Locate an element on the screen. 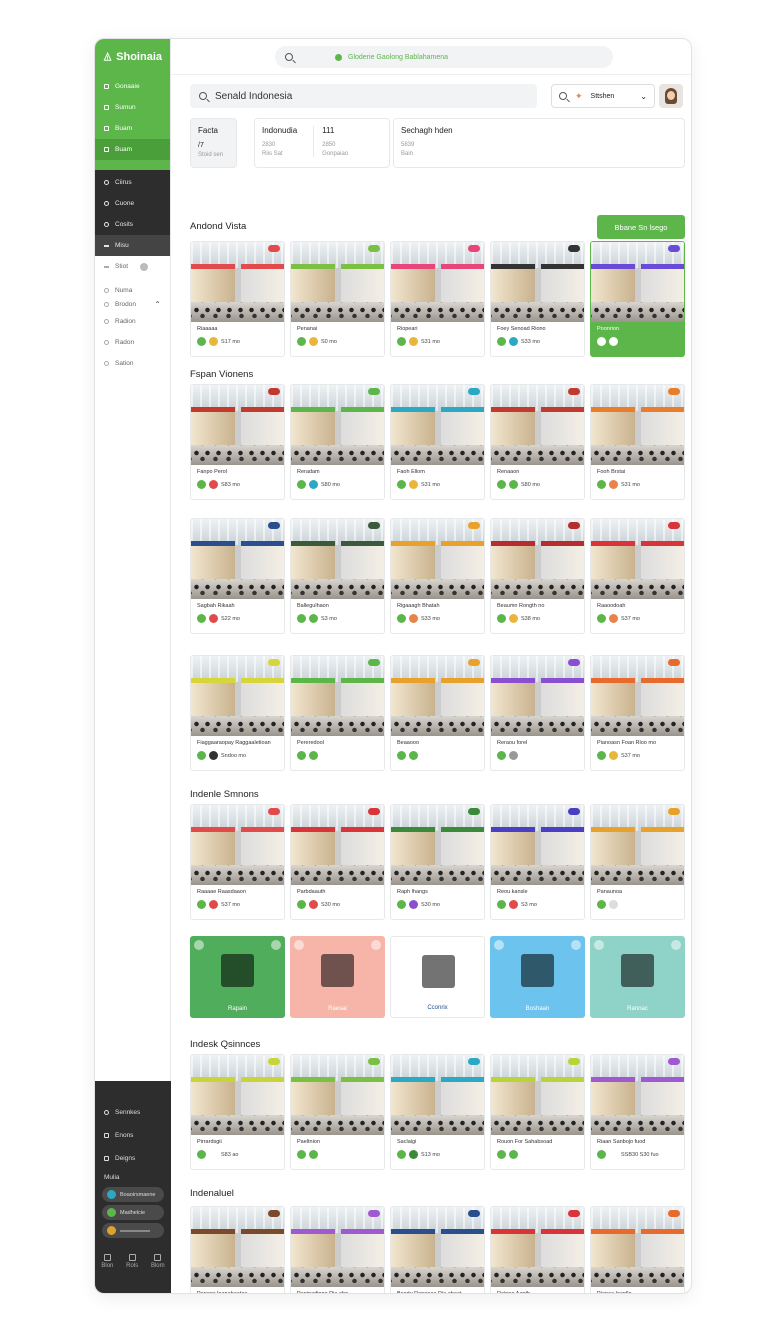 The height and width of the screenshot is (1344, 768). store-card: Raph lhangs S30 mo is located at coordinates (437, 862).